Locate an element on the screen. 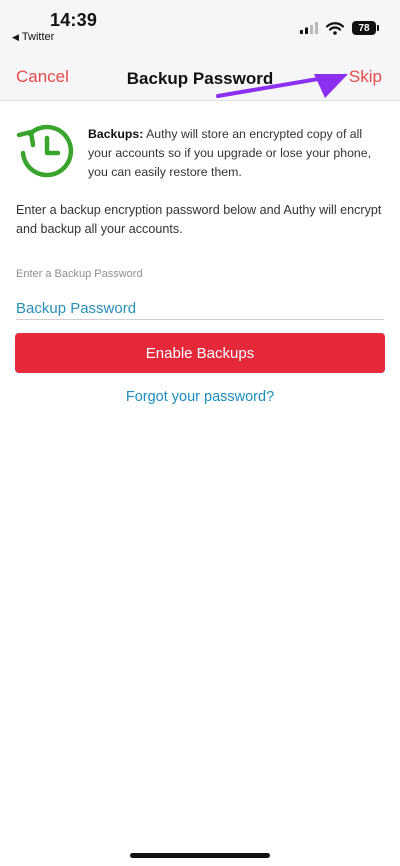 This screenshot has height=866, width=400. status-time: 14:39 is located at coordinates (74, 20).